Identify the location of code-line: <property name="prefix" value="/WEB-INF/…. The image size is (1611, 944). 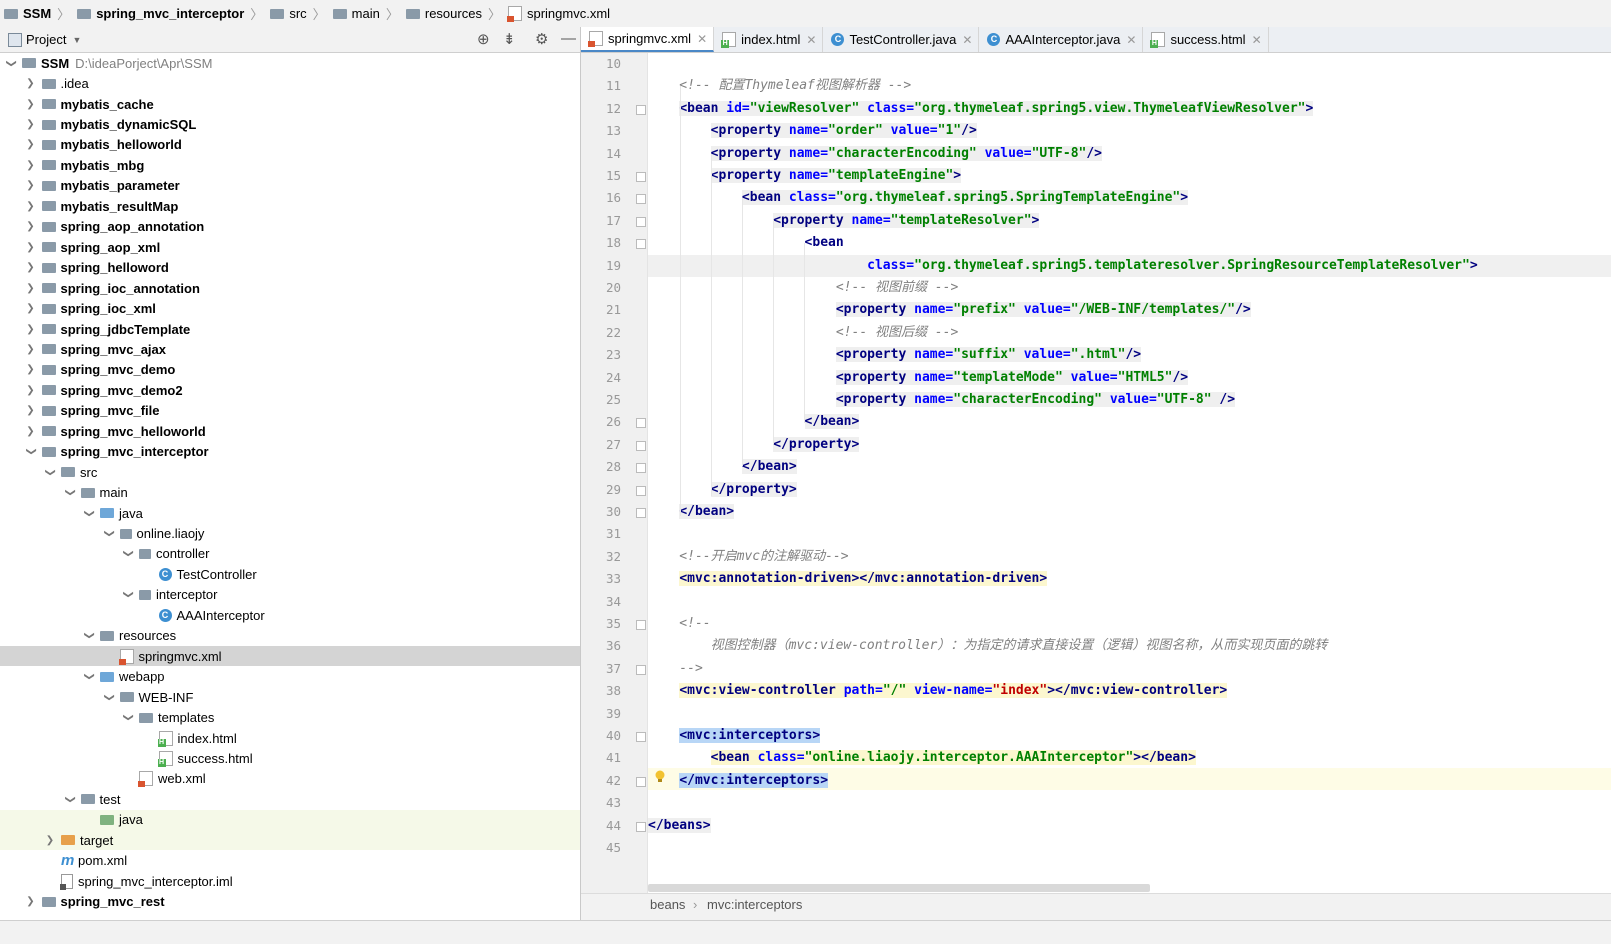
(949, 310).